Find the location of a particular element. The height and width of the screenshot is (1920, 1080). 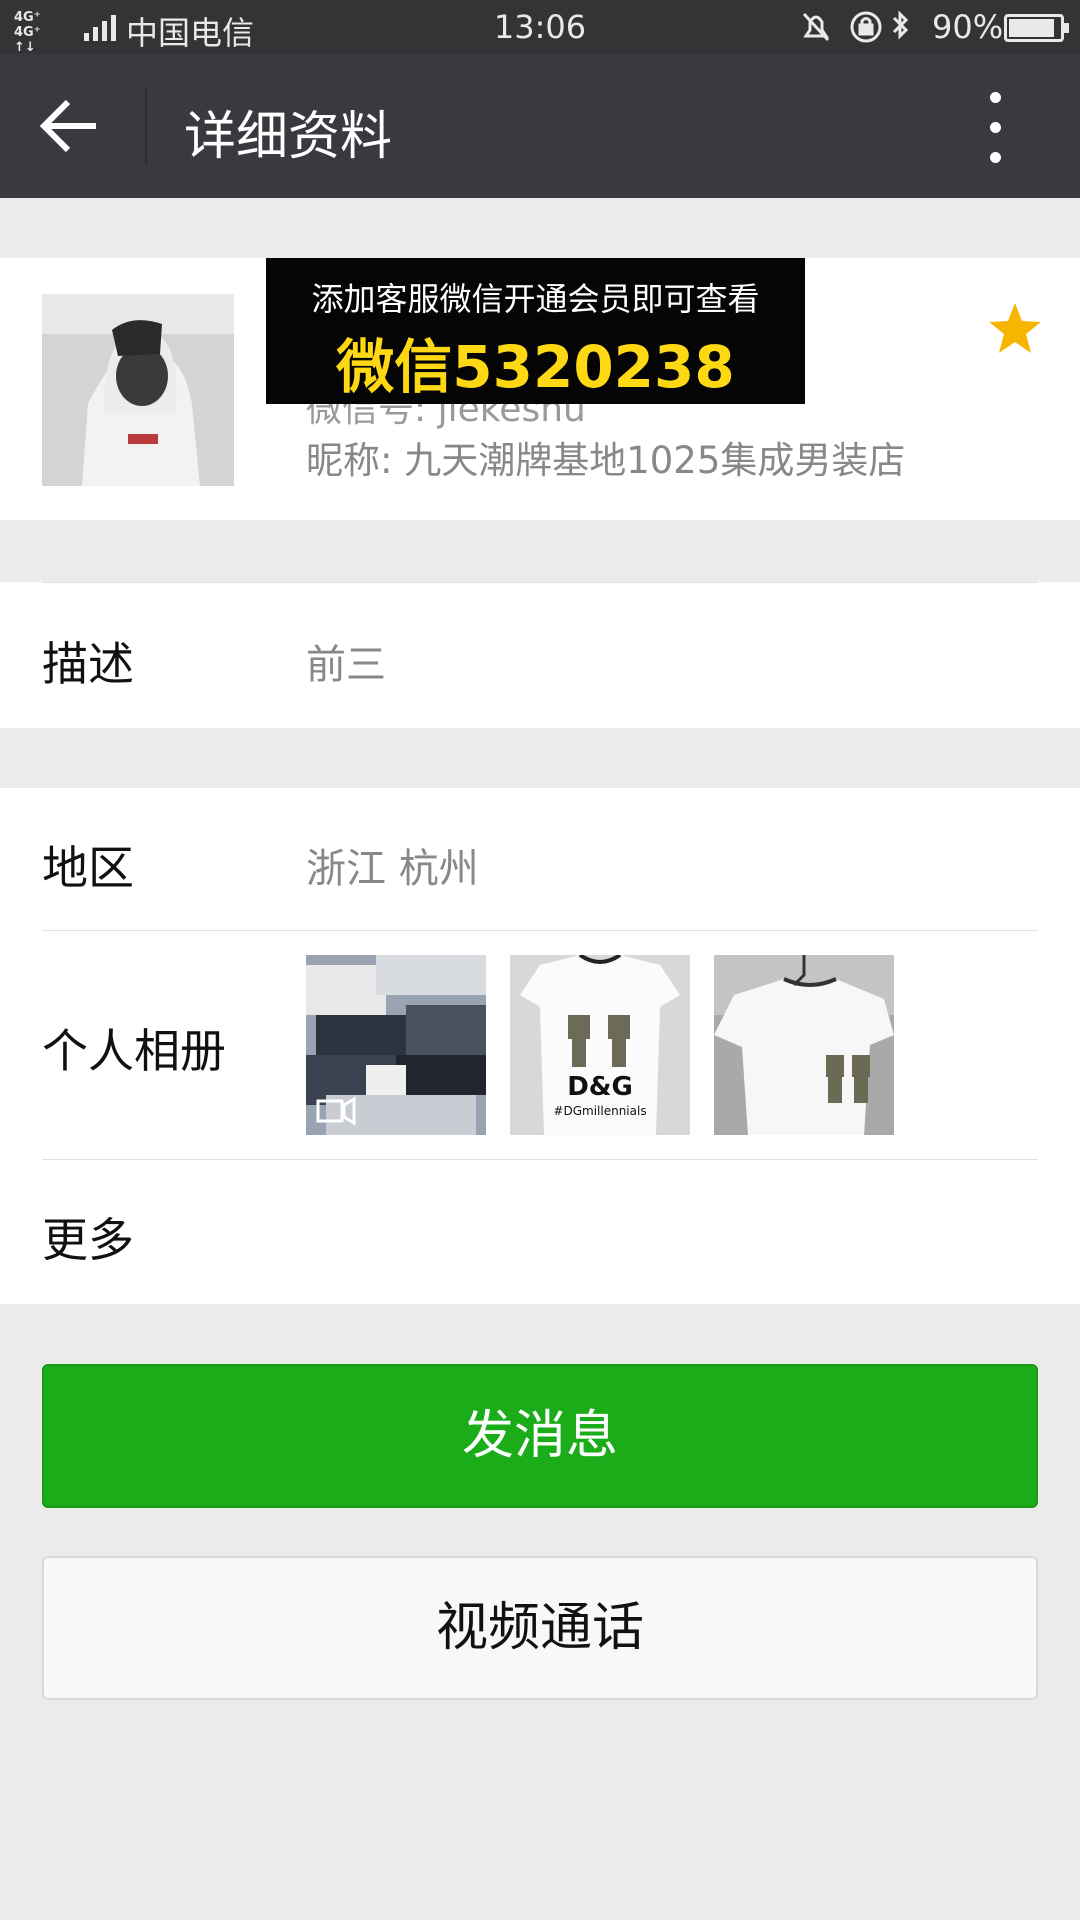

rotation-lock-icon is located at coordinates (866, 27).